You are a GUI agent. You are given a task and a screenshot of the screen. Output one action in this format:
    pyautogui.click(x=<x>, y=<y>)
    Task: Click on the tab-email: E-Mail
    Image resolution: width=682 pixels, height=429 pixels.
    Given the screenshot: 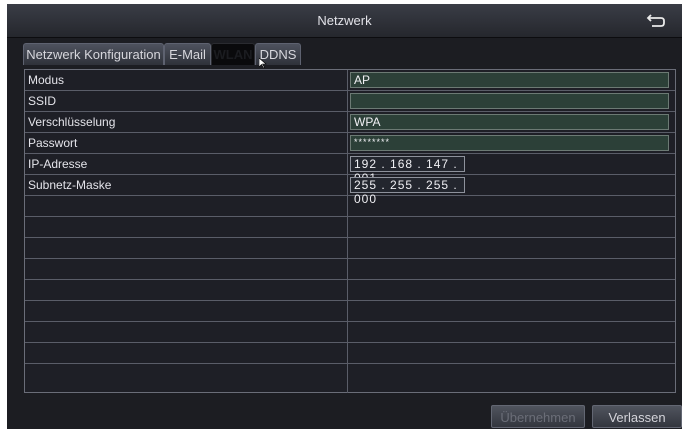 What is the action you would take?
    pyautogui.click(x=187, y=54)
    